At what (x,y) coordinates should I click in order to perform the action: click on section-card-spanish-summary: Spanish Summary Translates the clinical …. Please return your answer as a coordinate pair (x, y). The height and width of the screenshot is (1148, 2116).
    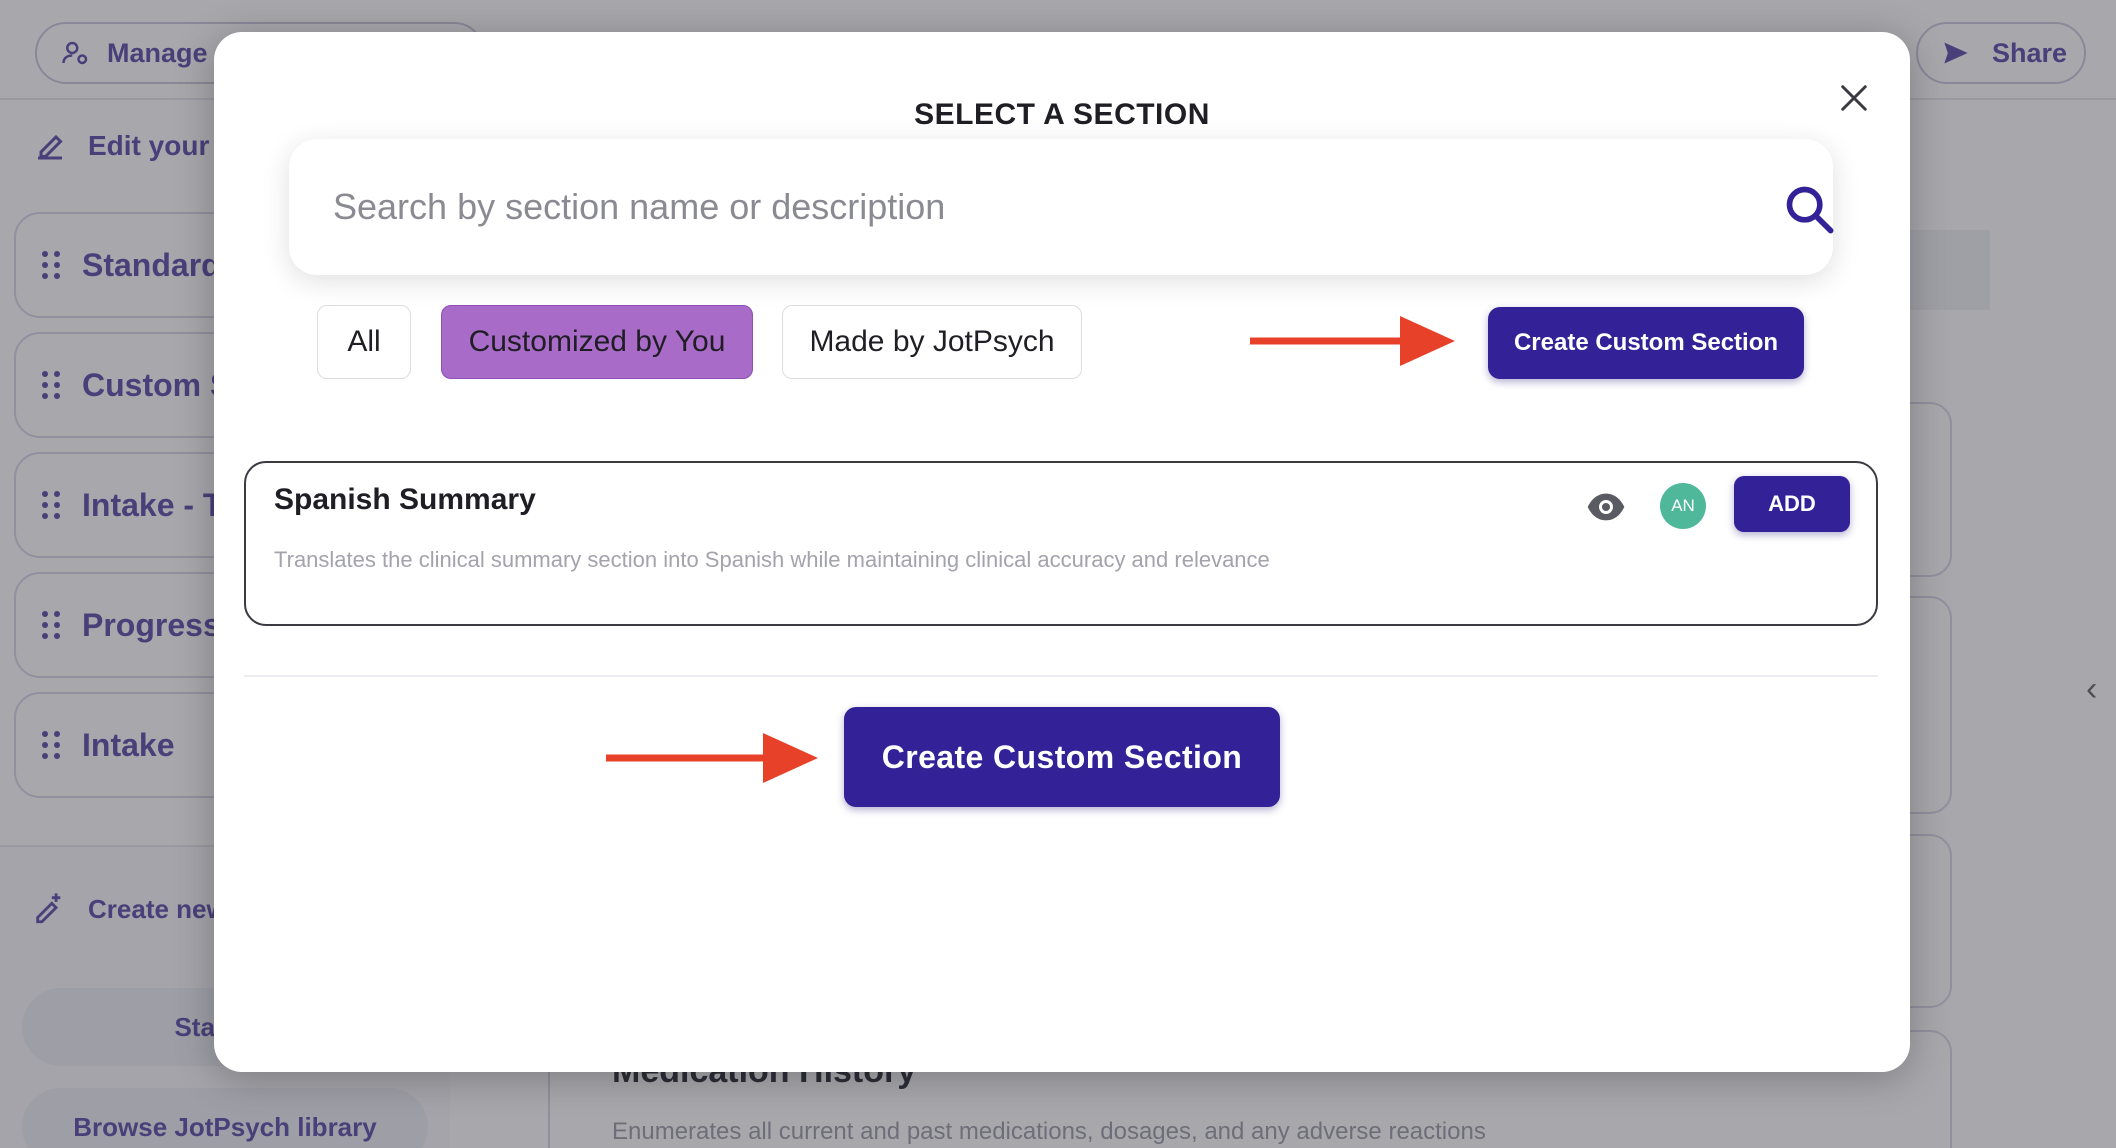
    Looking at the image, I should click on (1061, 543).